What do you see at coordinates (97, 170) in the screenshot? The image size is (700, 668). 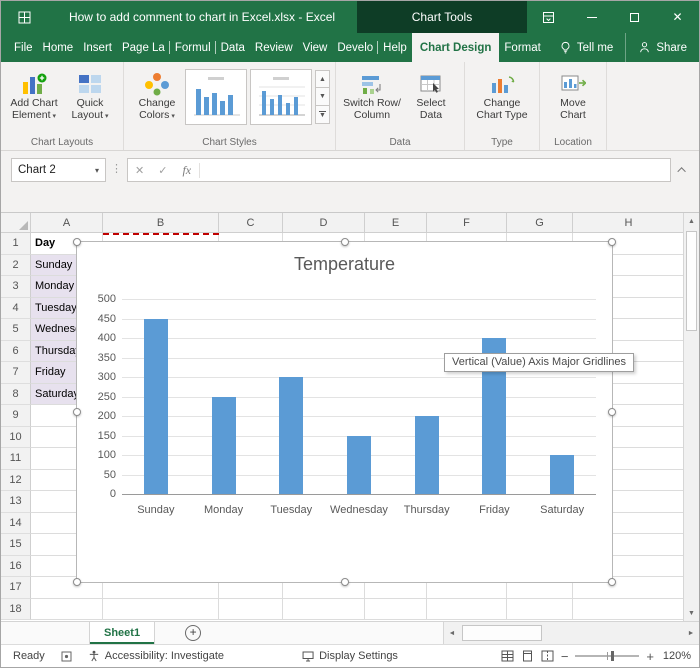 I see `name-box-dropdown-icon: ▾` at bounding box center [97, 170].